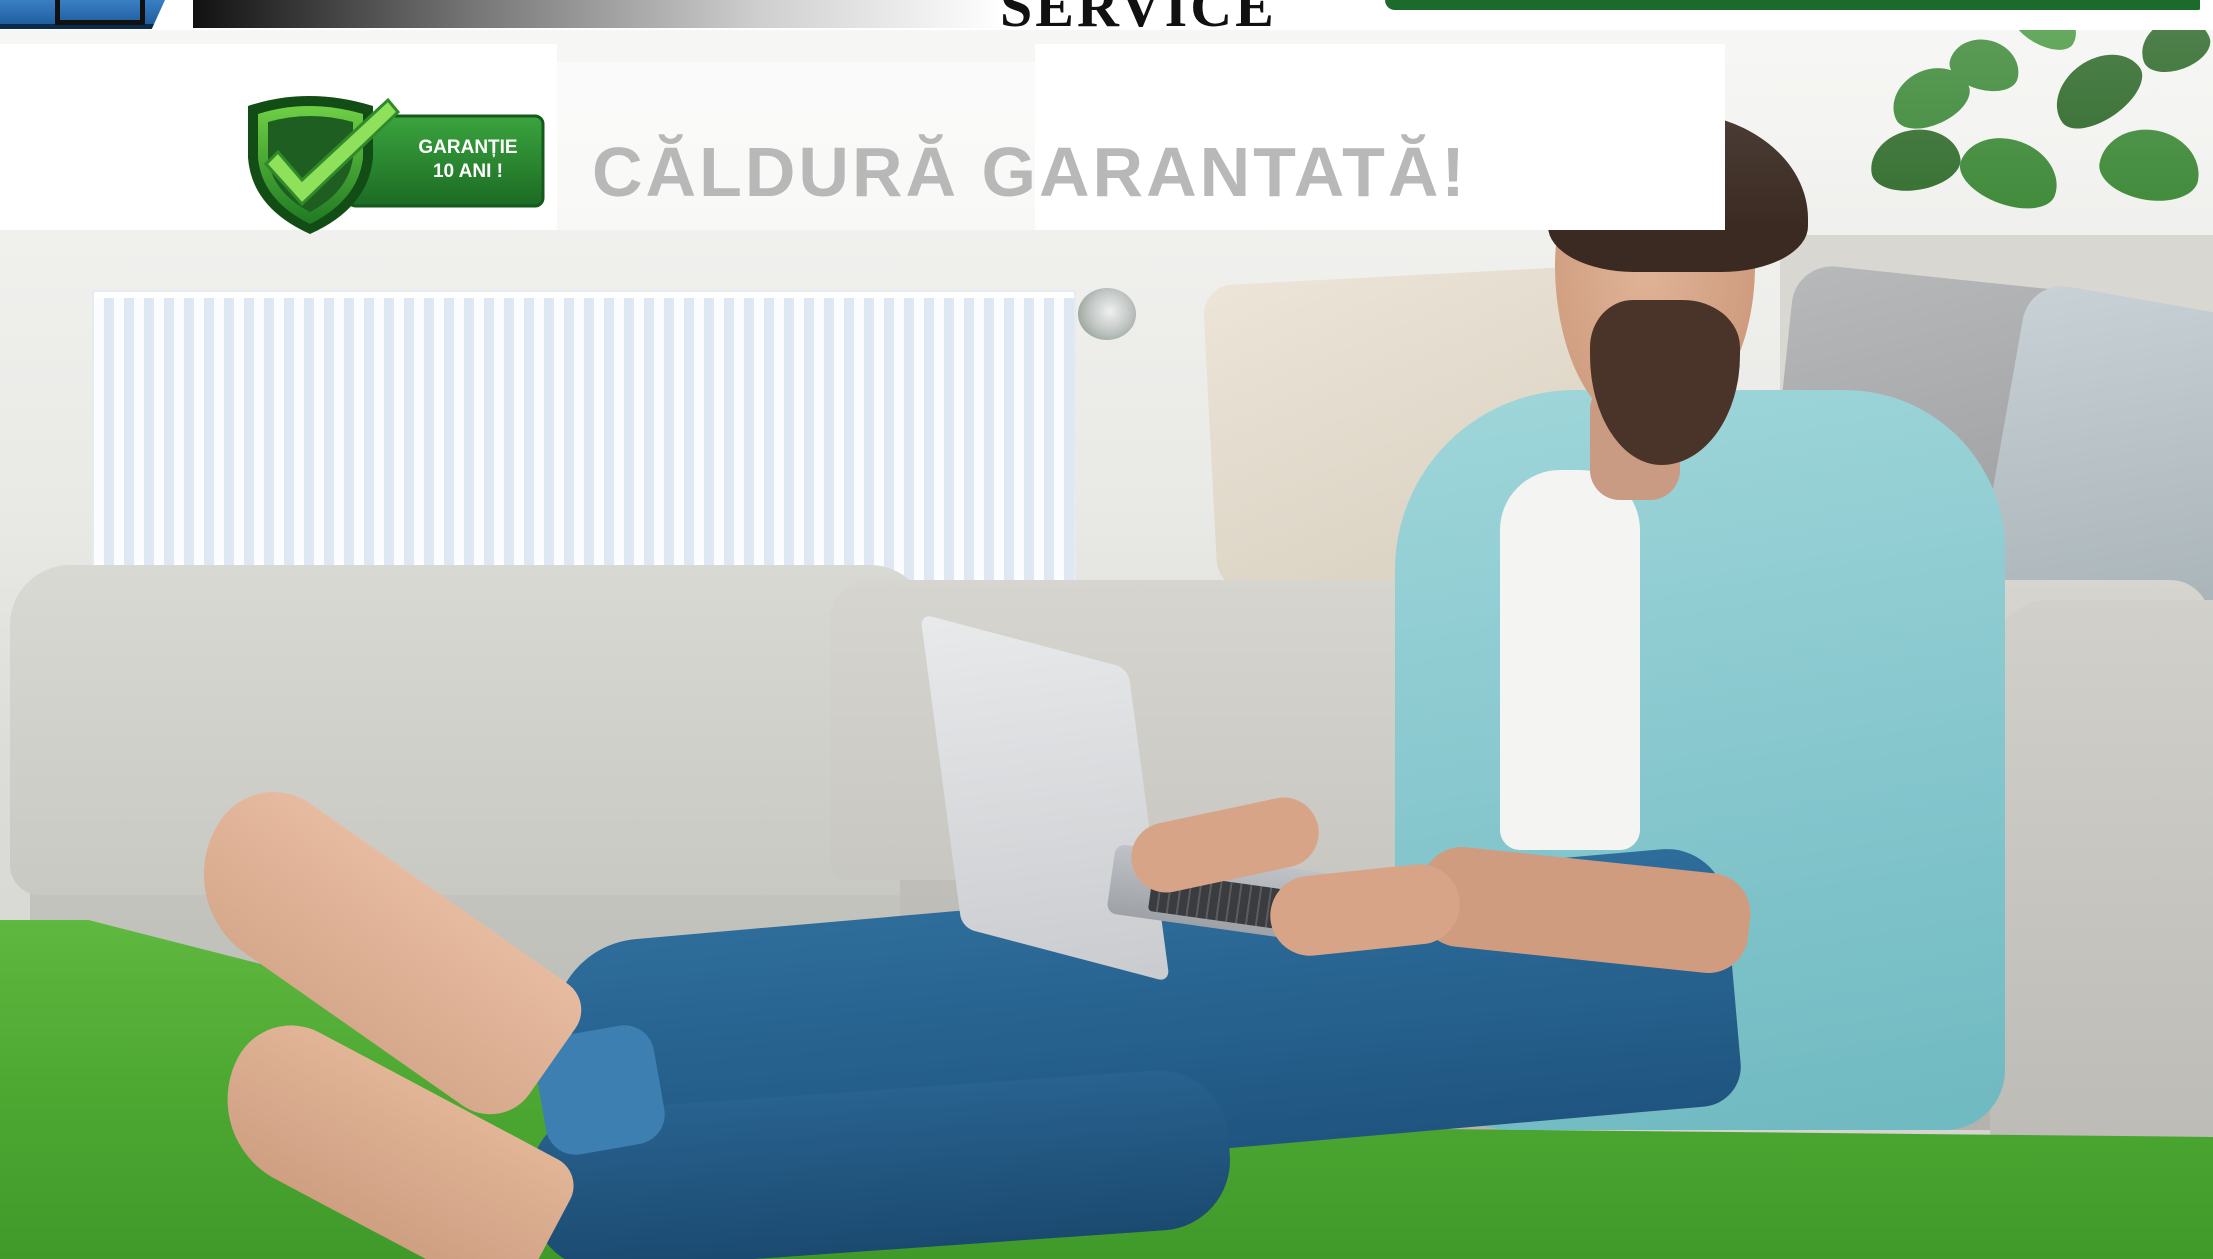  Describe the element at coordinates (468, 171) in the screenshot. I see `badge-line-2: 10 ANI !` at that location.